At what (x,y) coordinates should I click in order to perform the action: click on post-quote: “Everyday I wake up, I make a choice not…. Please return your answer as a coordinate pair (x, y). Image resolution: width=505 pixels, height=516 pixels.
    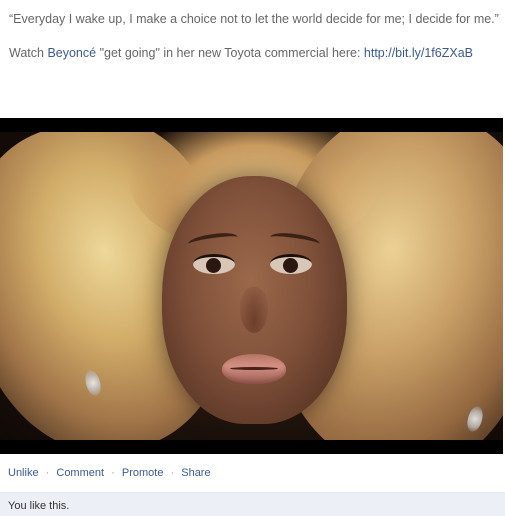
    Looking at the image, I should click on (254, 19).